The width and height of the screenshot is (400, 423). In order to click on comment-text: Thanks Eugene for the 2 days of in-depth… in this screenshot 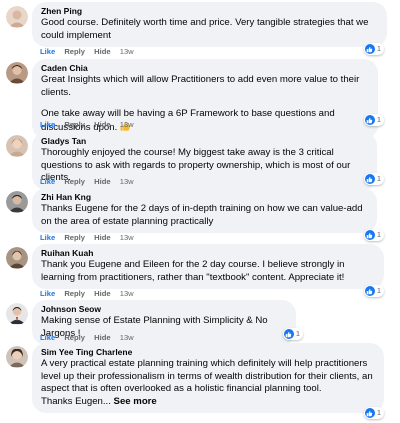, I will do `click(202, 215)`.